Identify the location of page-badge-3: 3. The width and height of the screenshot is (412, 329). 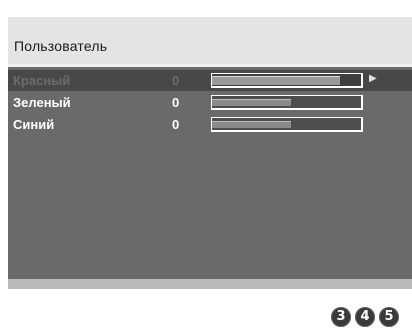
(341, 317).